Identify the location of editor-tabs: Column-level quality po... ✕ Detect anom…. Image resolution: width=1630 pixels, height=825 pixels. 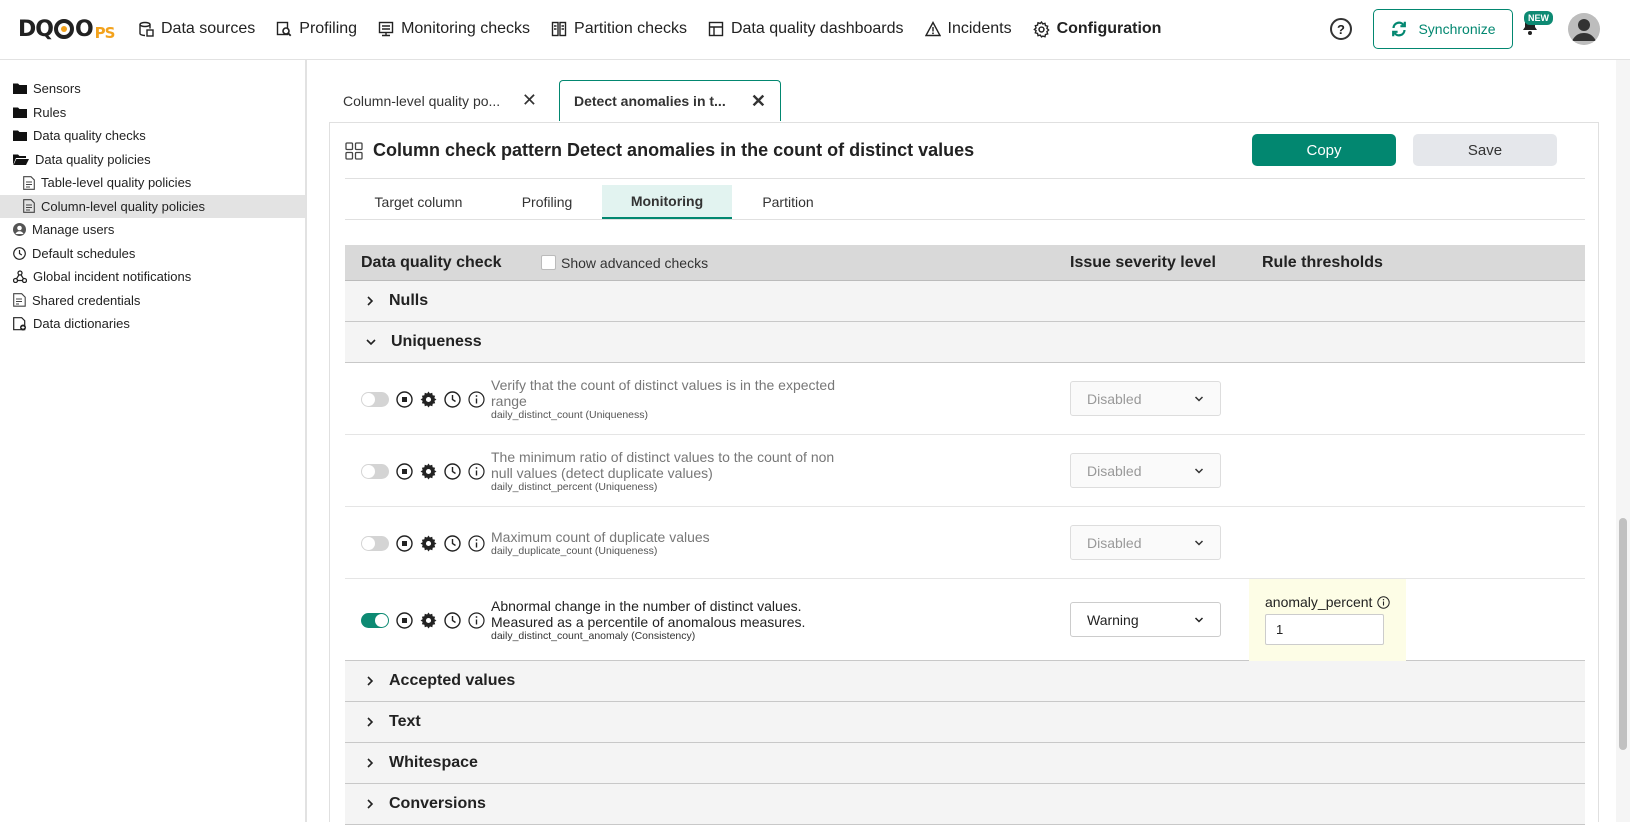
(559, 100).